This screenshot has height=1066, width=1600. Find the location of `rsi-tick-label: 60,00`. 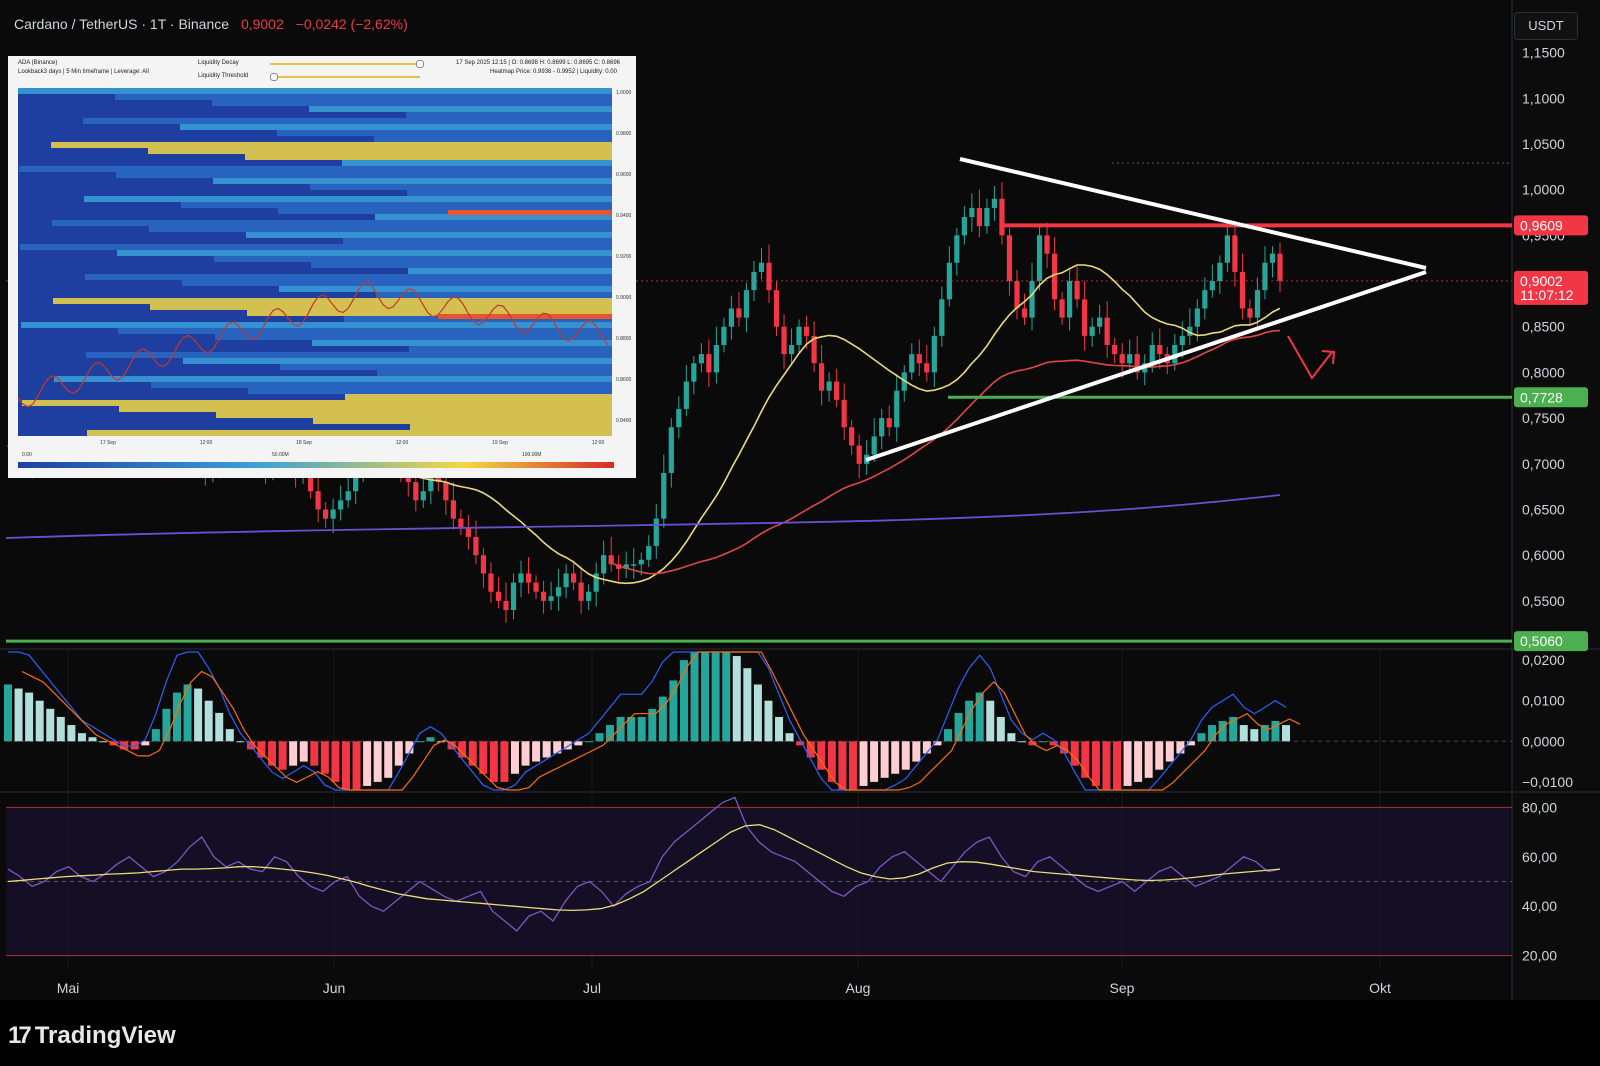

rsi-tick-label: 60,00 is located at coordinates (1539, 857).